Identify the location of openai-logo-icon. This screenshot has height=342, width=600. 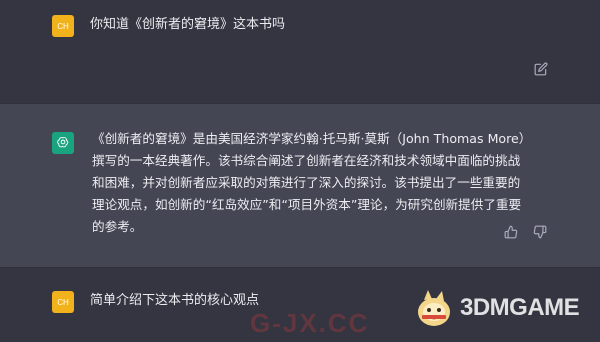
(63, 143).